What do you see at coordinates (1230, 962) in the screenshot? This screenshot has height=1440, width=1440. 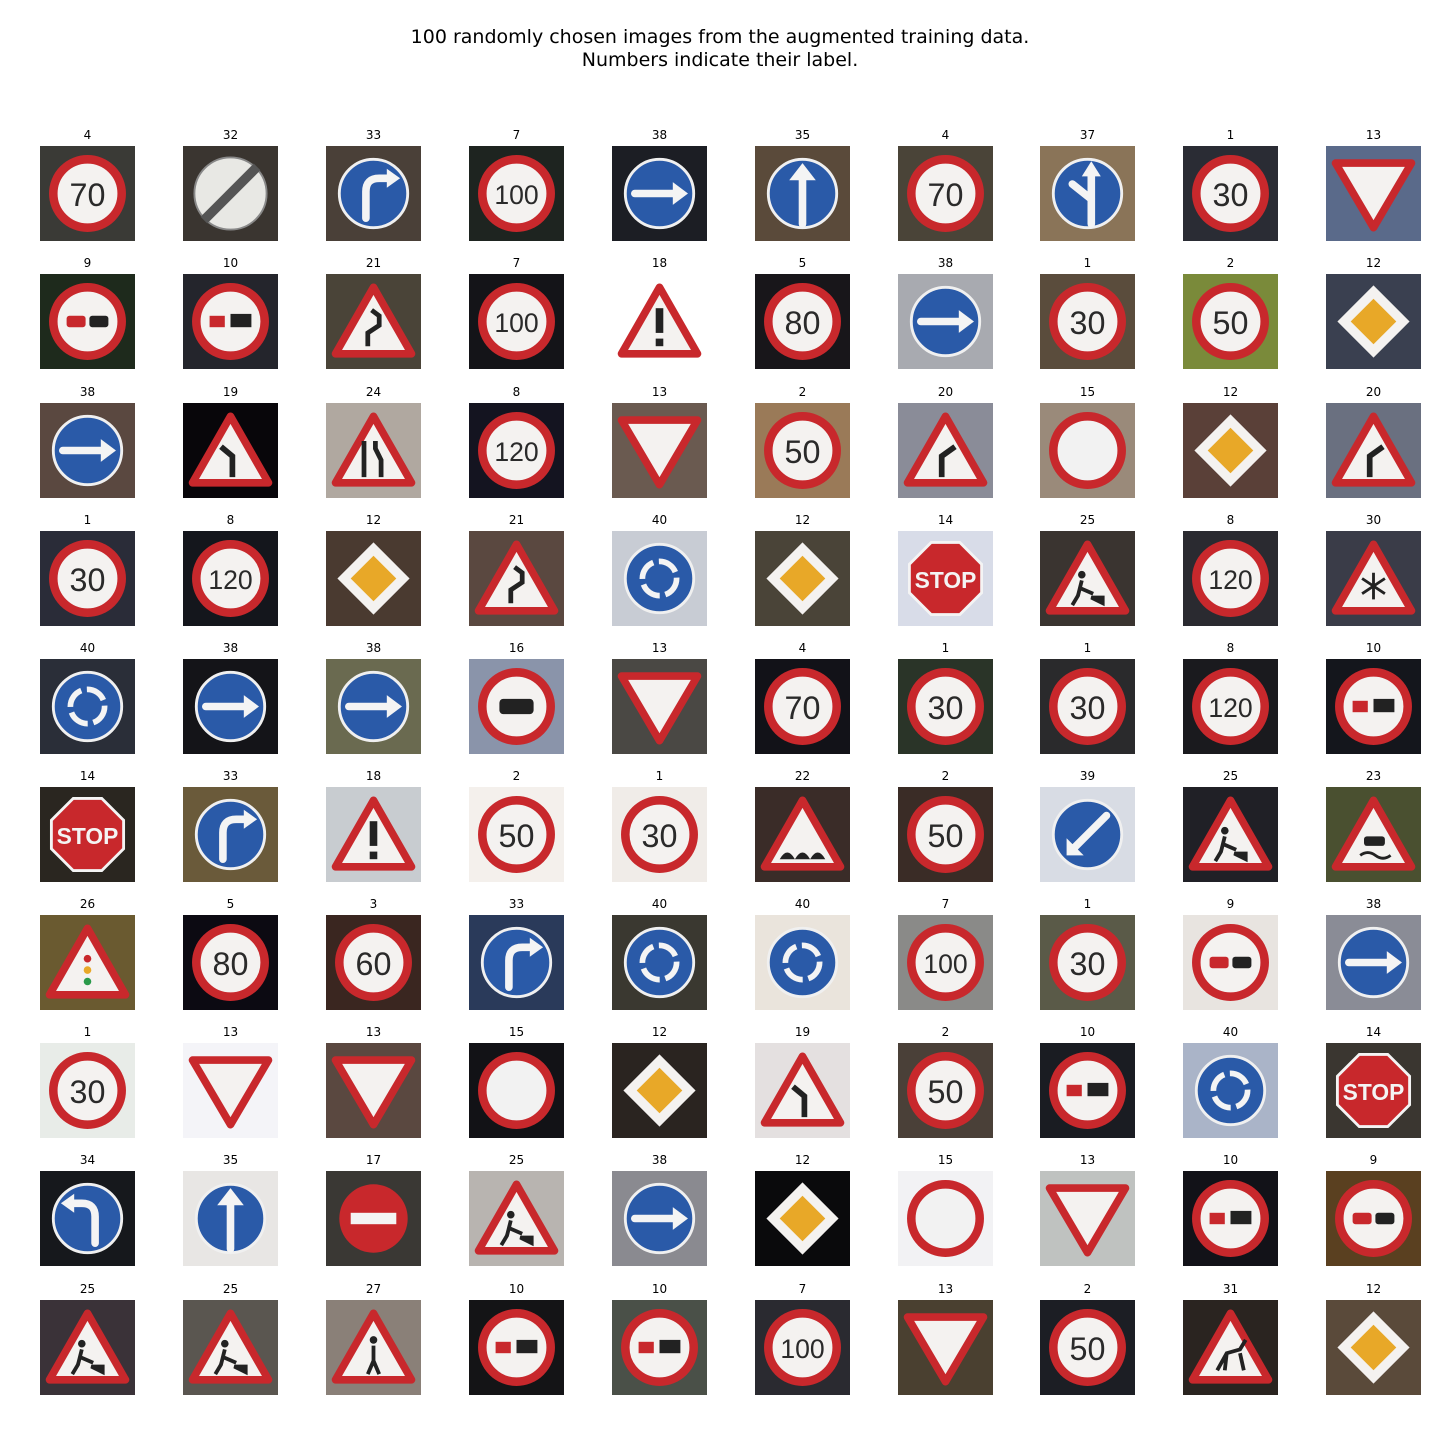 I see `no-passing-icon-graphic` at bounding box center [1230, 962].